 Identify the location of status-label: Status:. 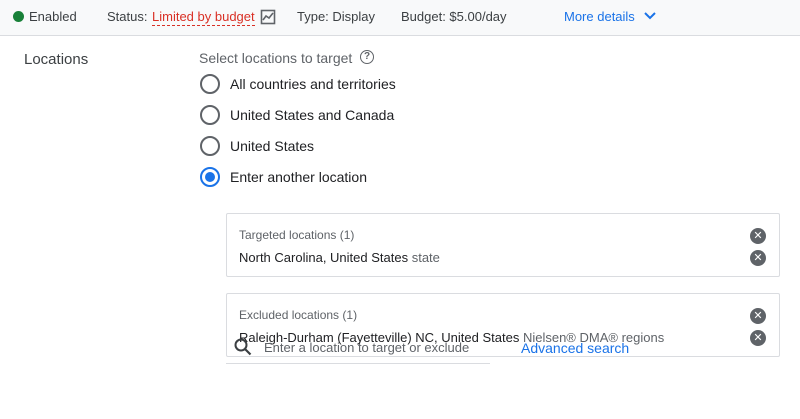
(127, 16).